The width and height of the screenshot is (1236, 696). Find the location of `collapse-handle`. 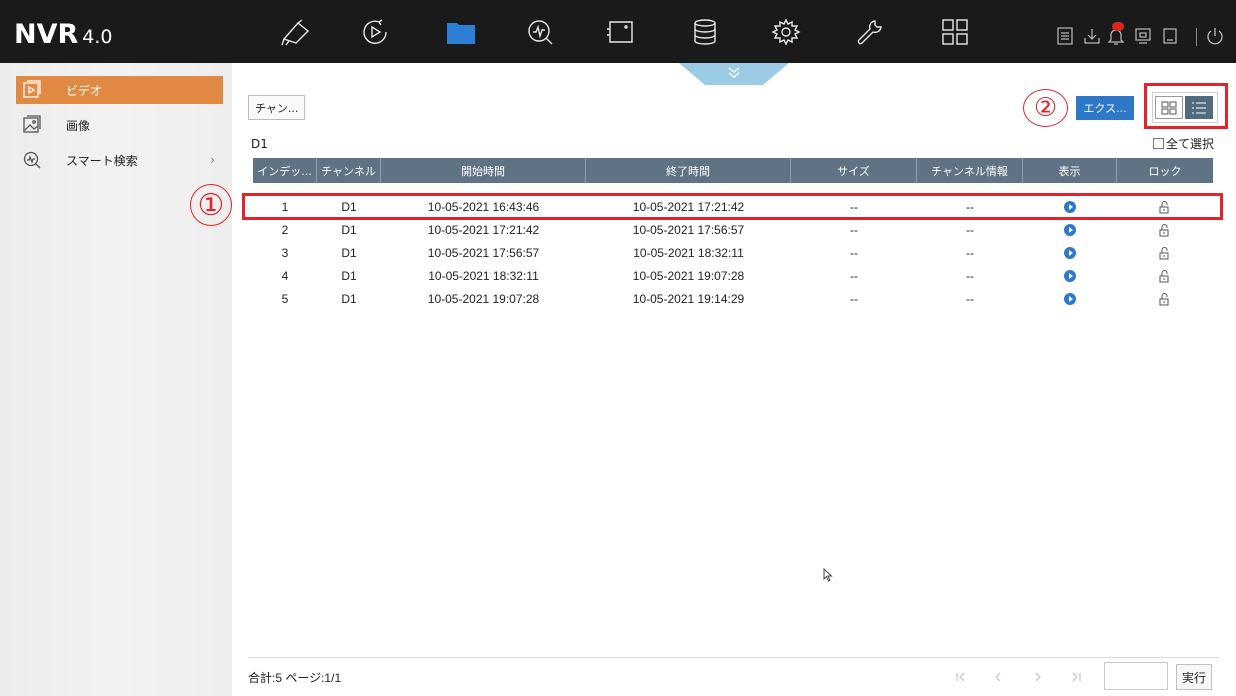

collapse-handle is located at coordinates (734, 74).